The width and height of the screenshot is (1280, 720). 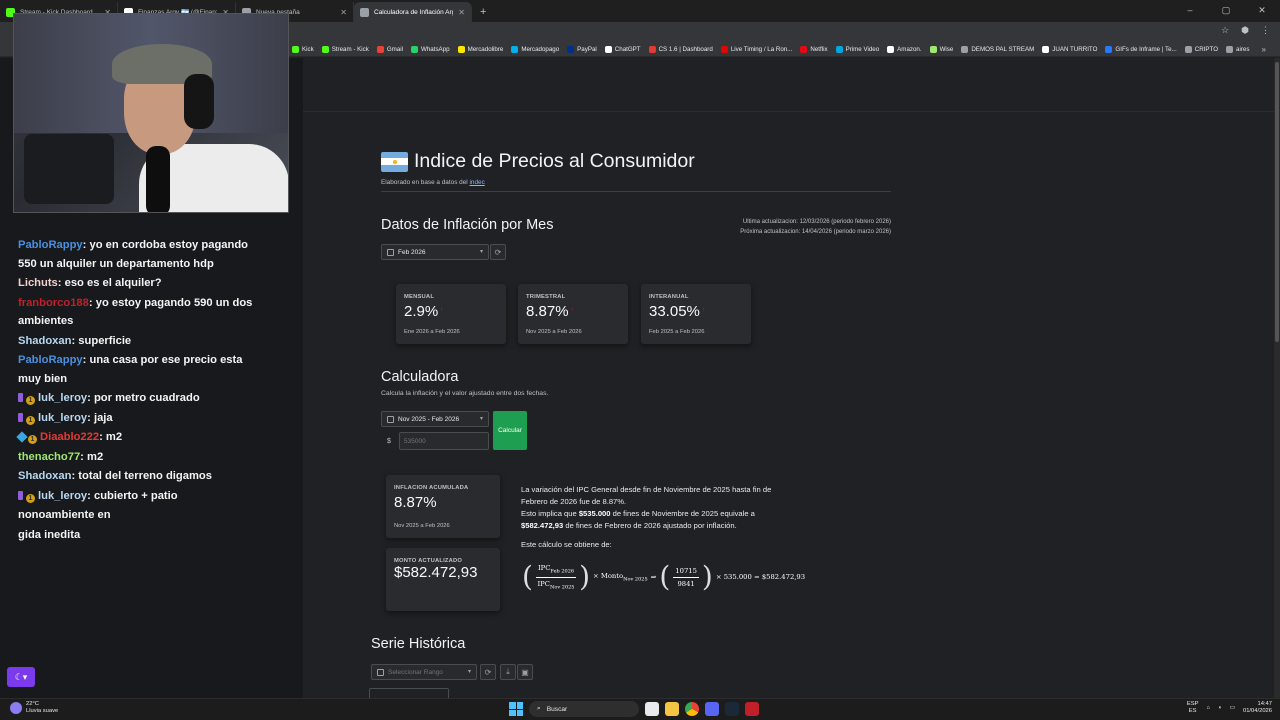 What do you see at coordinates (1277, 202) in the screenshot?
I see `scrollbar-thumb` at bounding box center [1277, 202].